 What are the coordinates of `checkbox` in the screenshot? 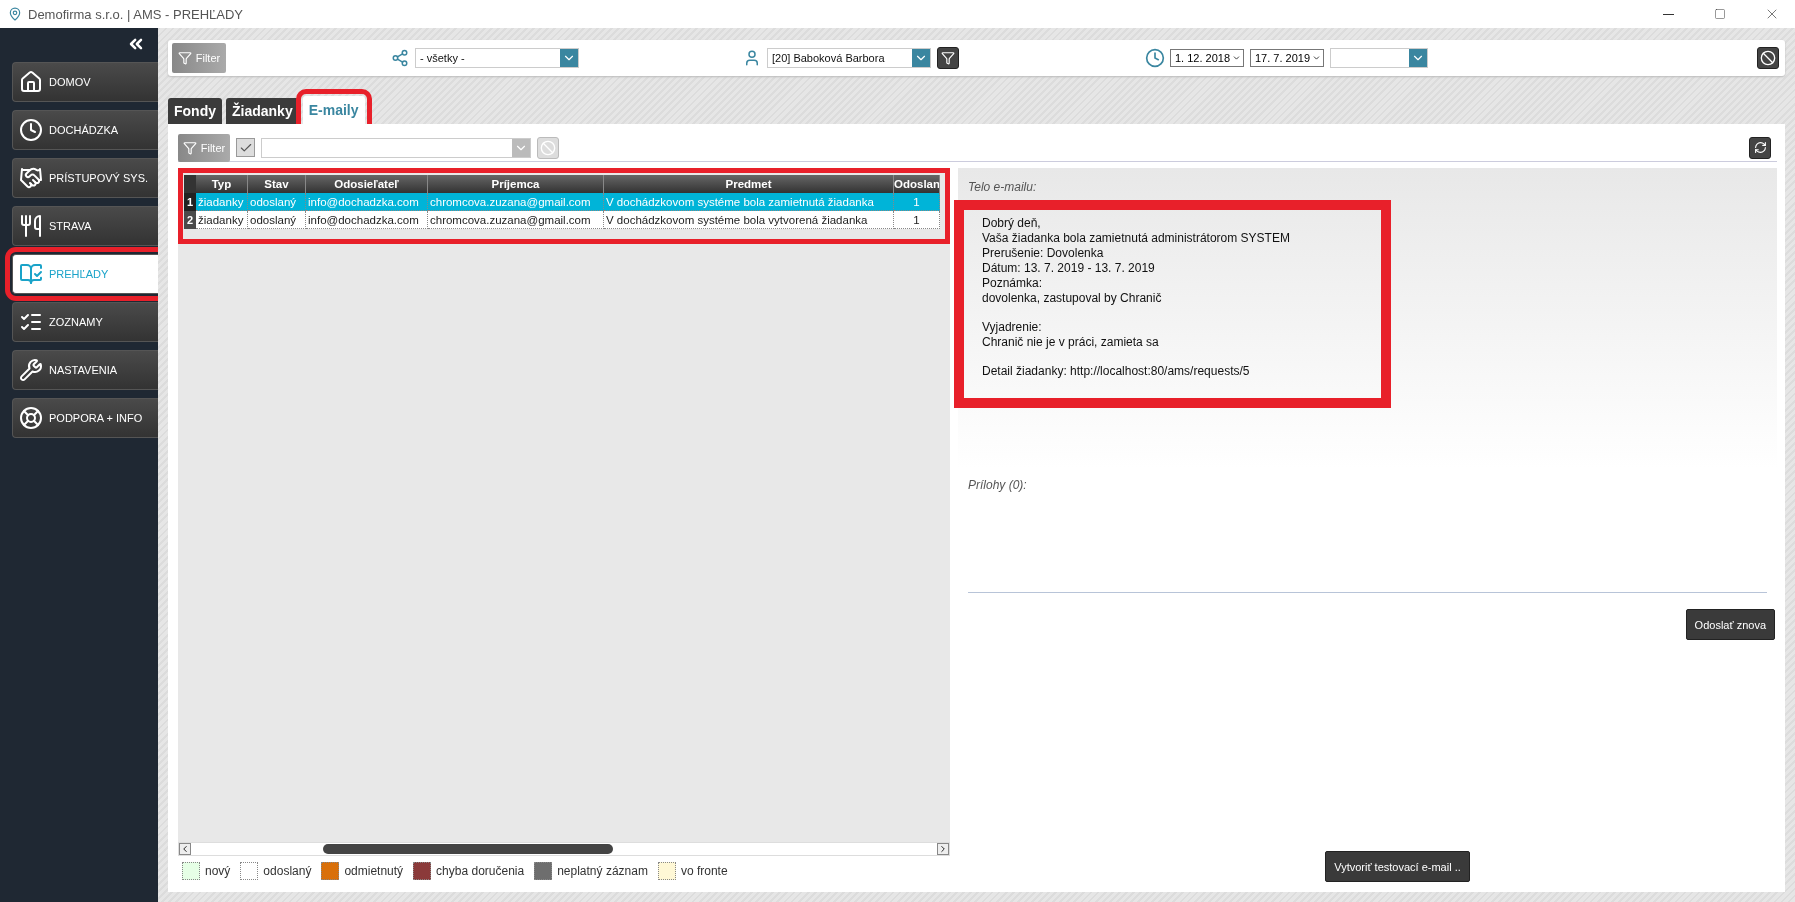 It's located at (245, 147).